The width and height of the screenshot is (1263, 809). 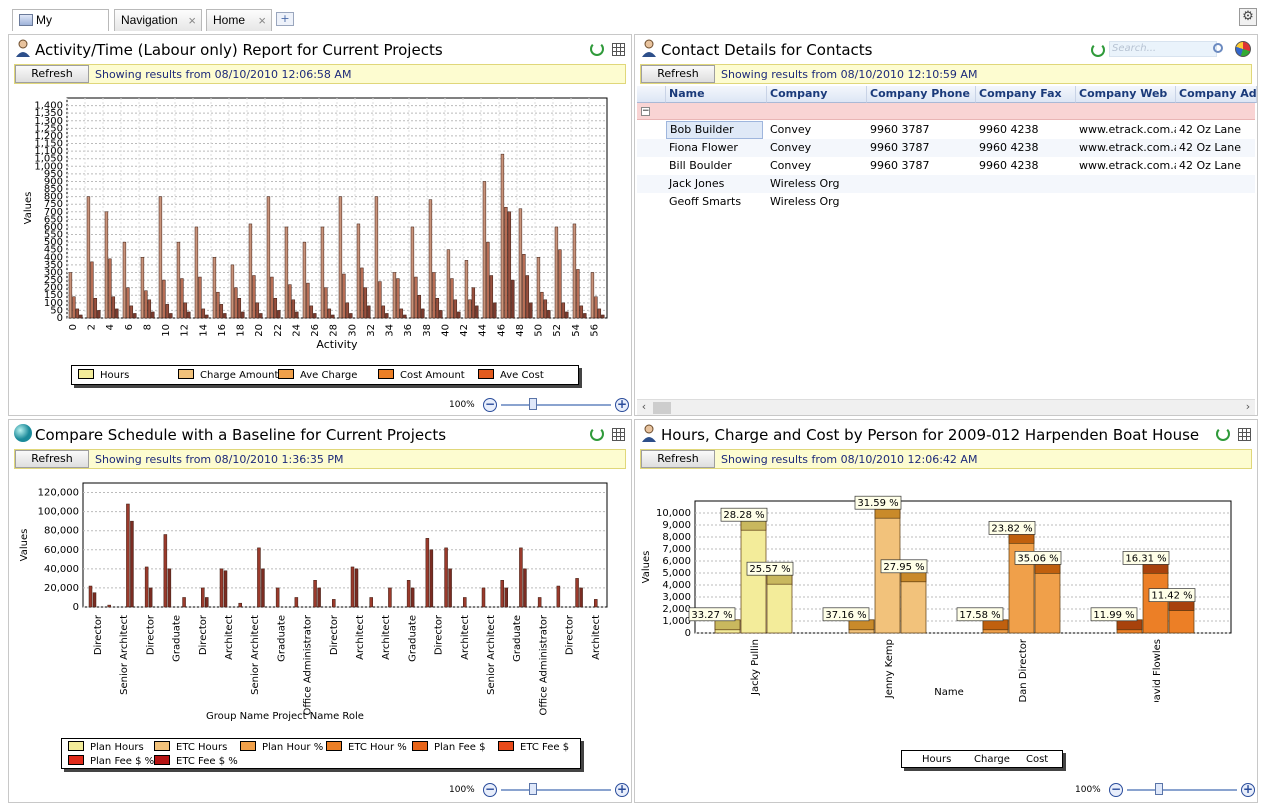 I want to click on column-header: Company Phone, so click(x=921, y=94).